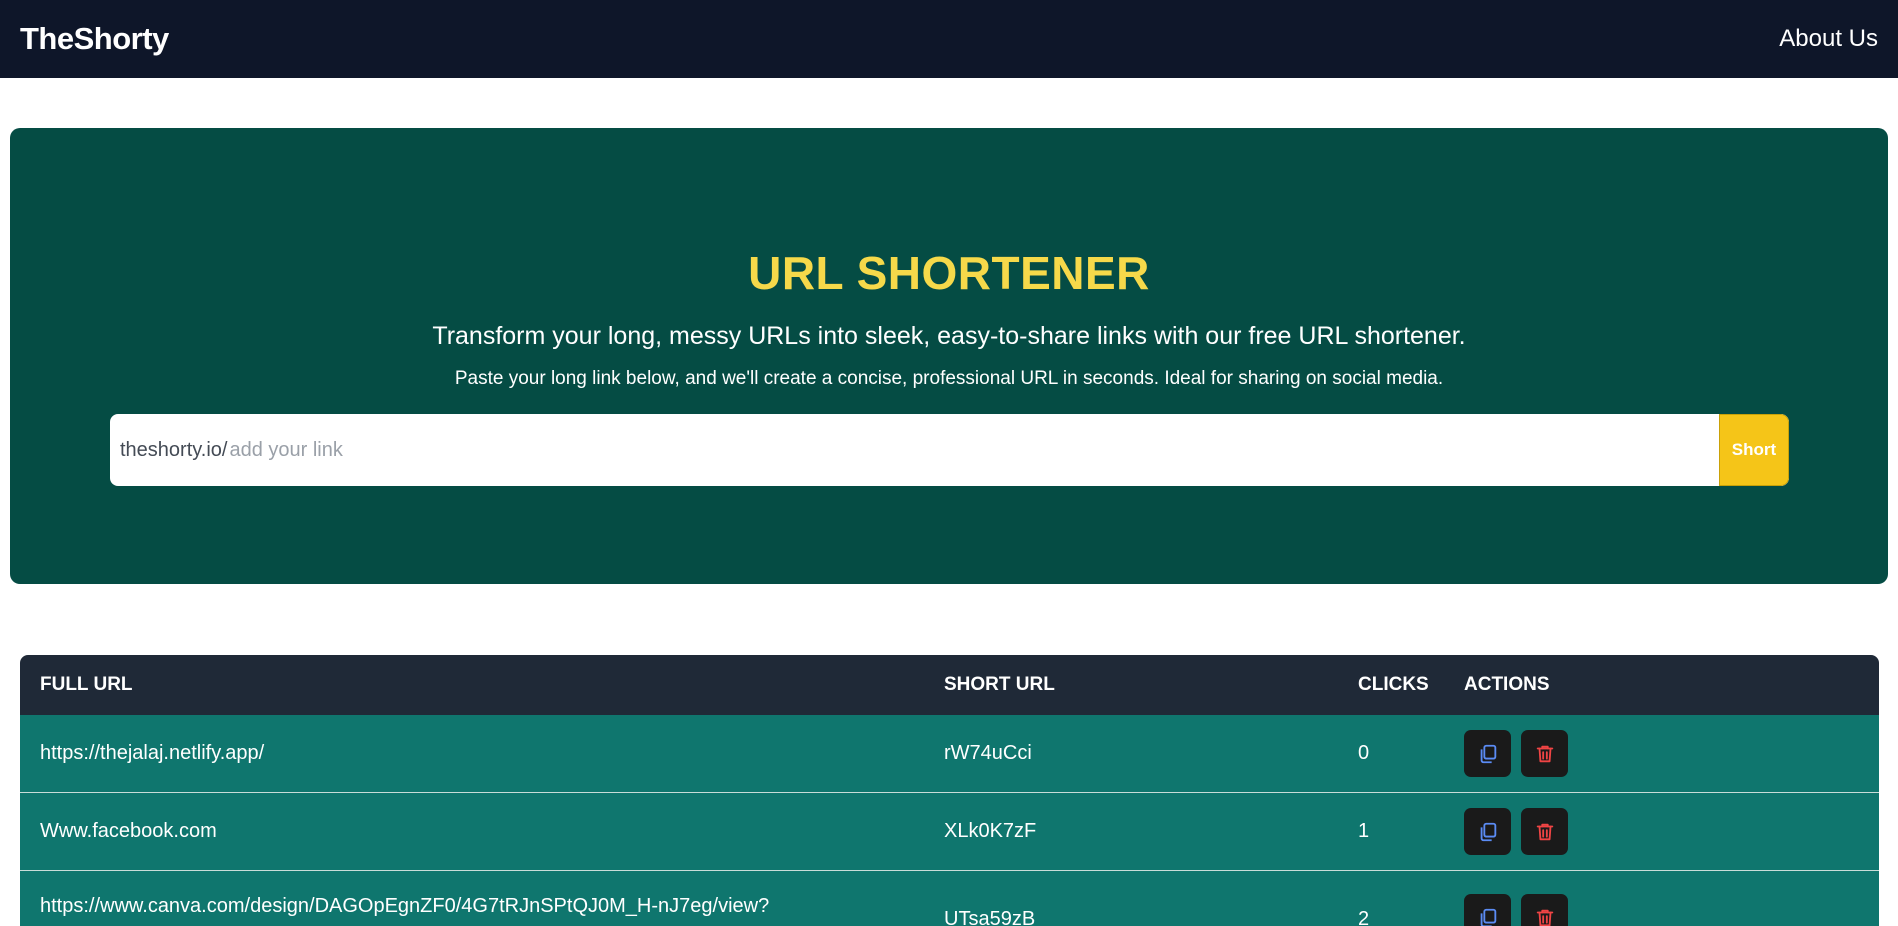 This screenshot has height=926, width=1898. Describe the element at coordinates (949, 39) in the screenshot. I see `navbar: TheShorty About Us` at that location.